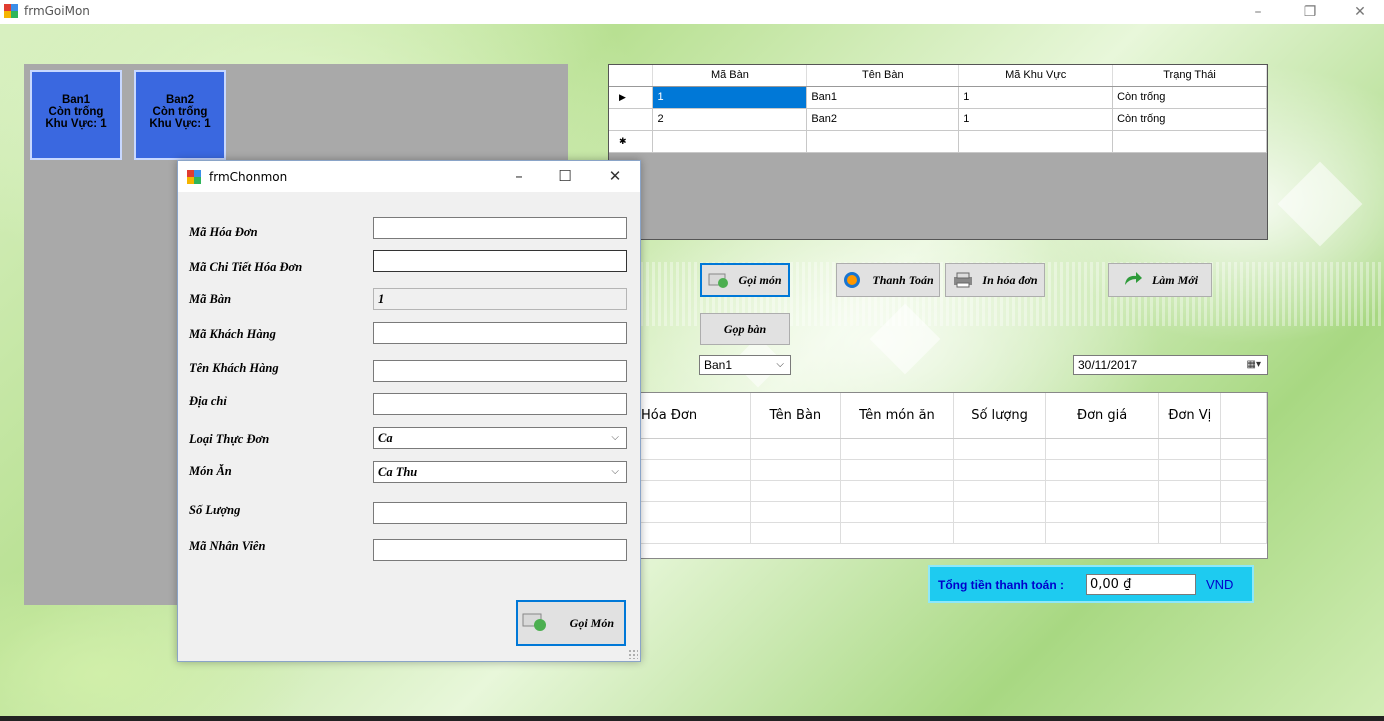 The height and width of the screenshot is (721, 1384). I want to click on table-row: 2 Ban2 1 Còn trống, so click(938, 119).